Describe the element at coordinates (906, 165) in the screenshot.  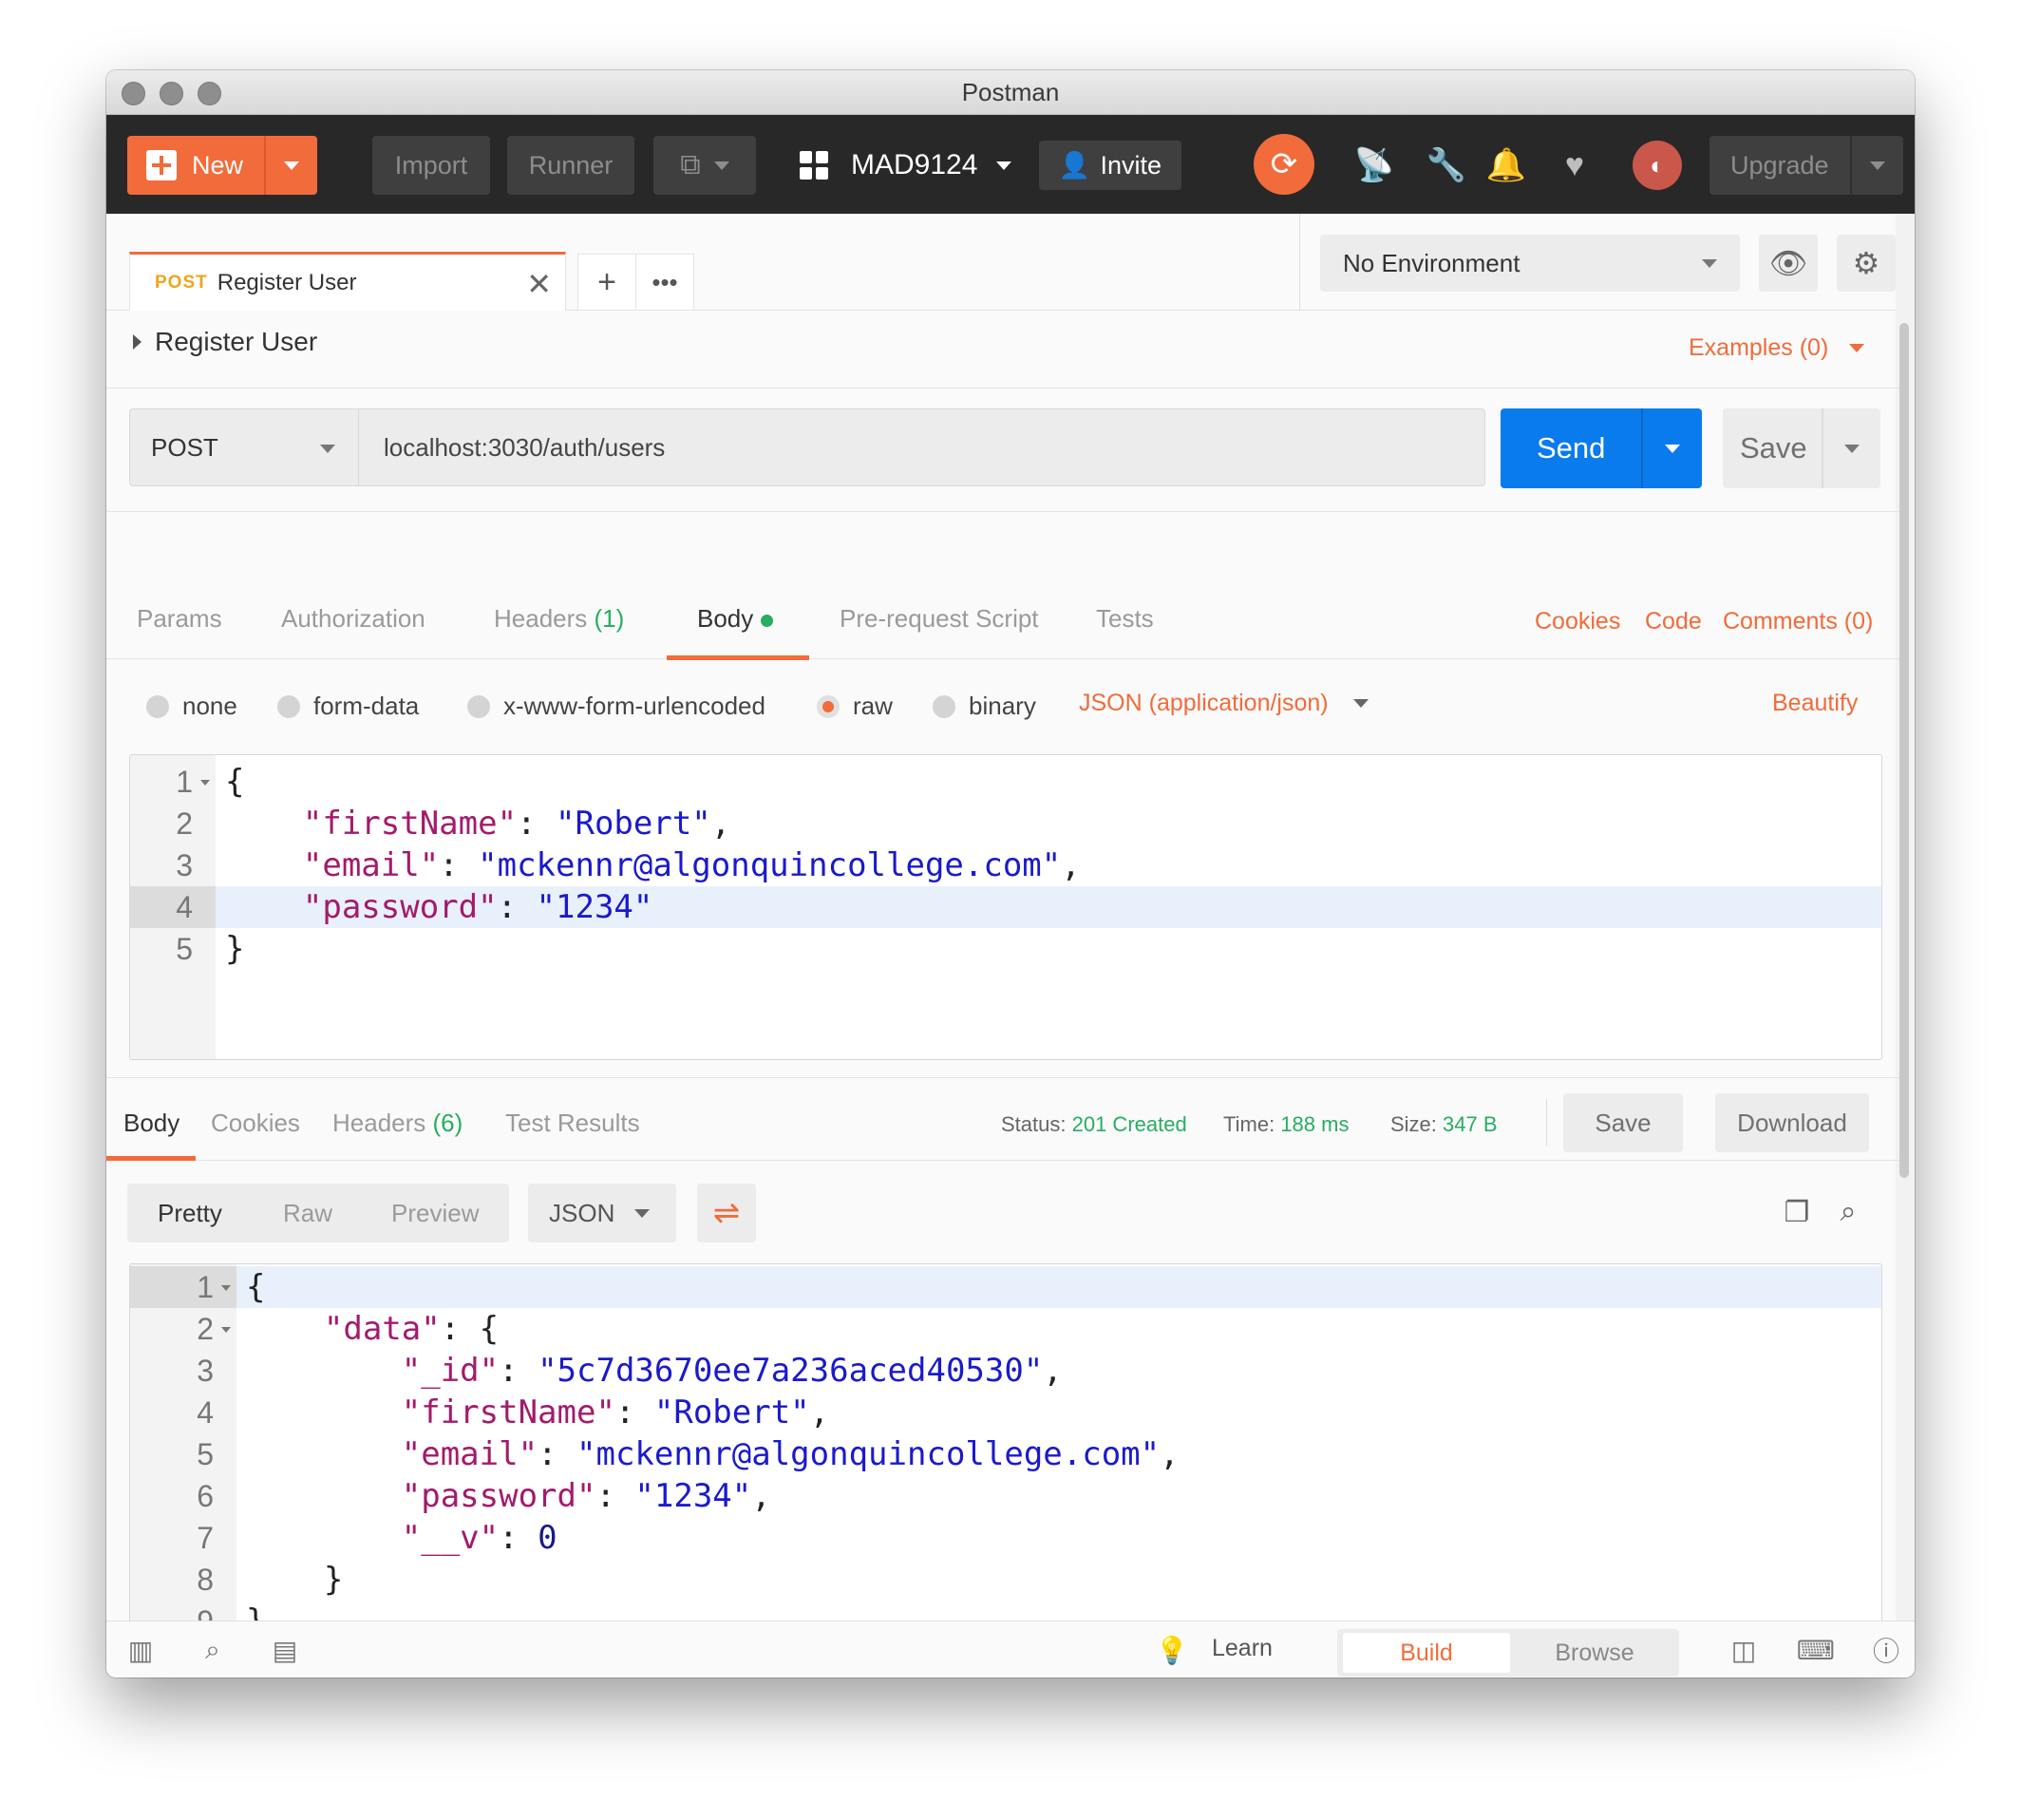
I see `workspace-selector: MAD9124` at that location.